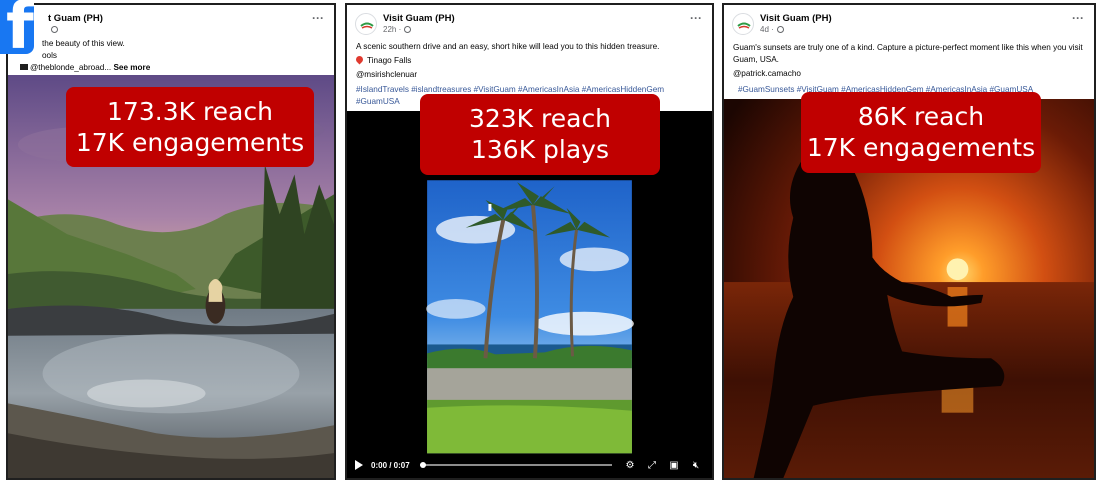 This screenshot has height=482, width=1100. What do you see at coordinates (630, 465) in the screenshot?
I see `gear-icon: ⚙` at bounding box center [630, 465].